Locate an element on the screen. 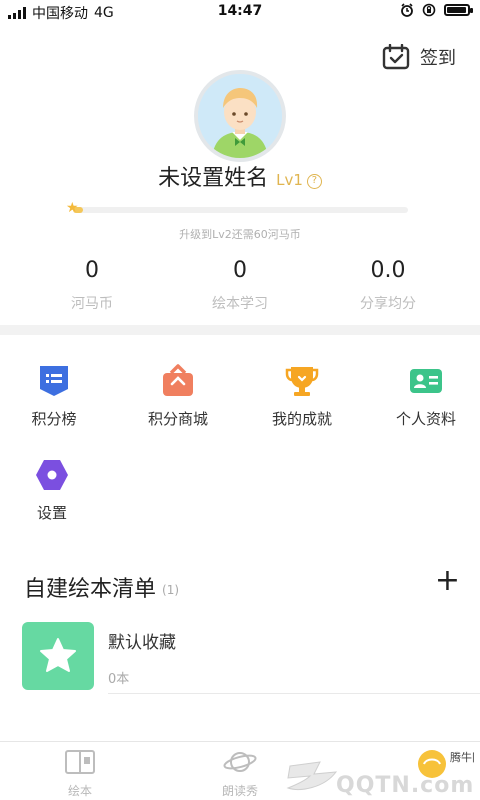  settings-hexagon-icon is located at coordinates (52, 475).